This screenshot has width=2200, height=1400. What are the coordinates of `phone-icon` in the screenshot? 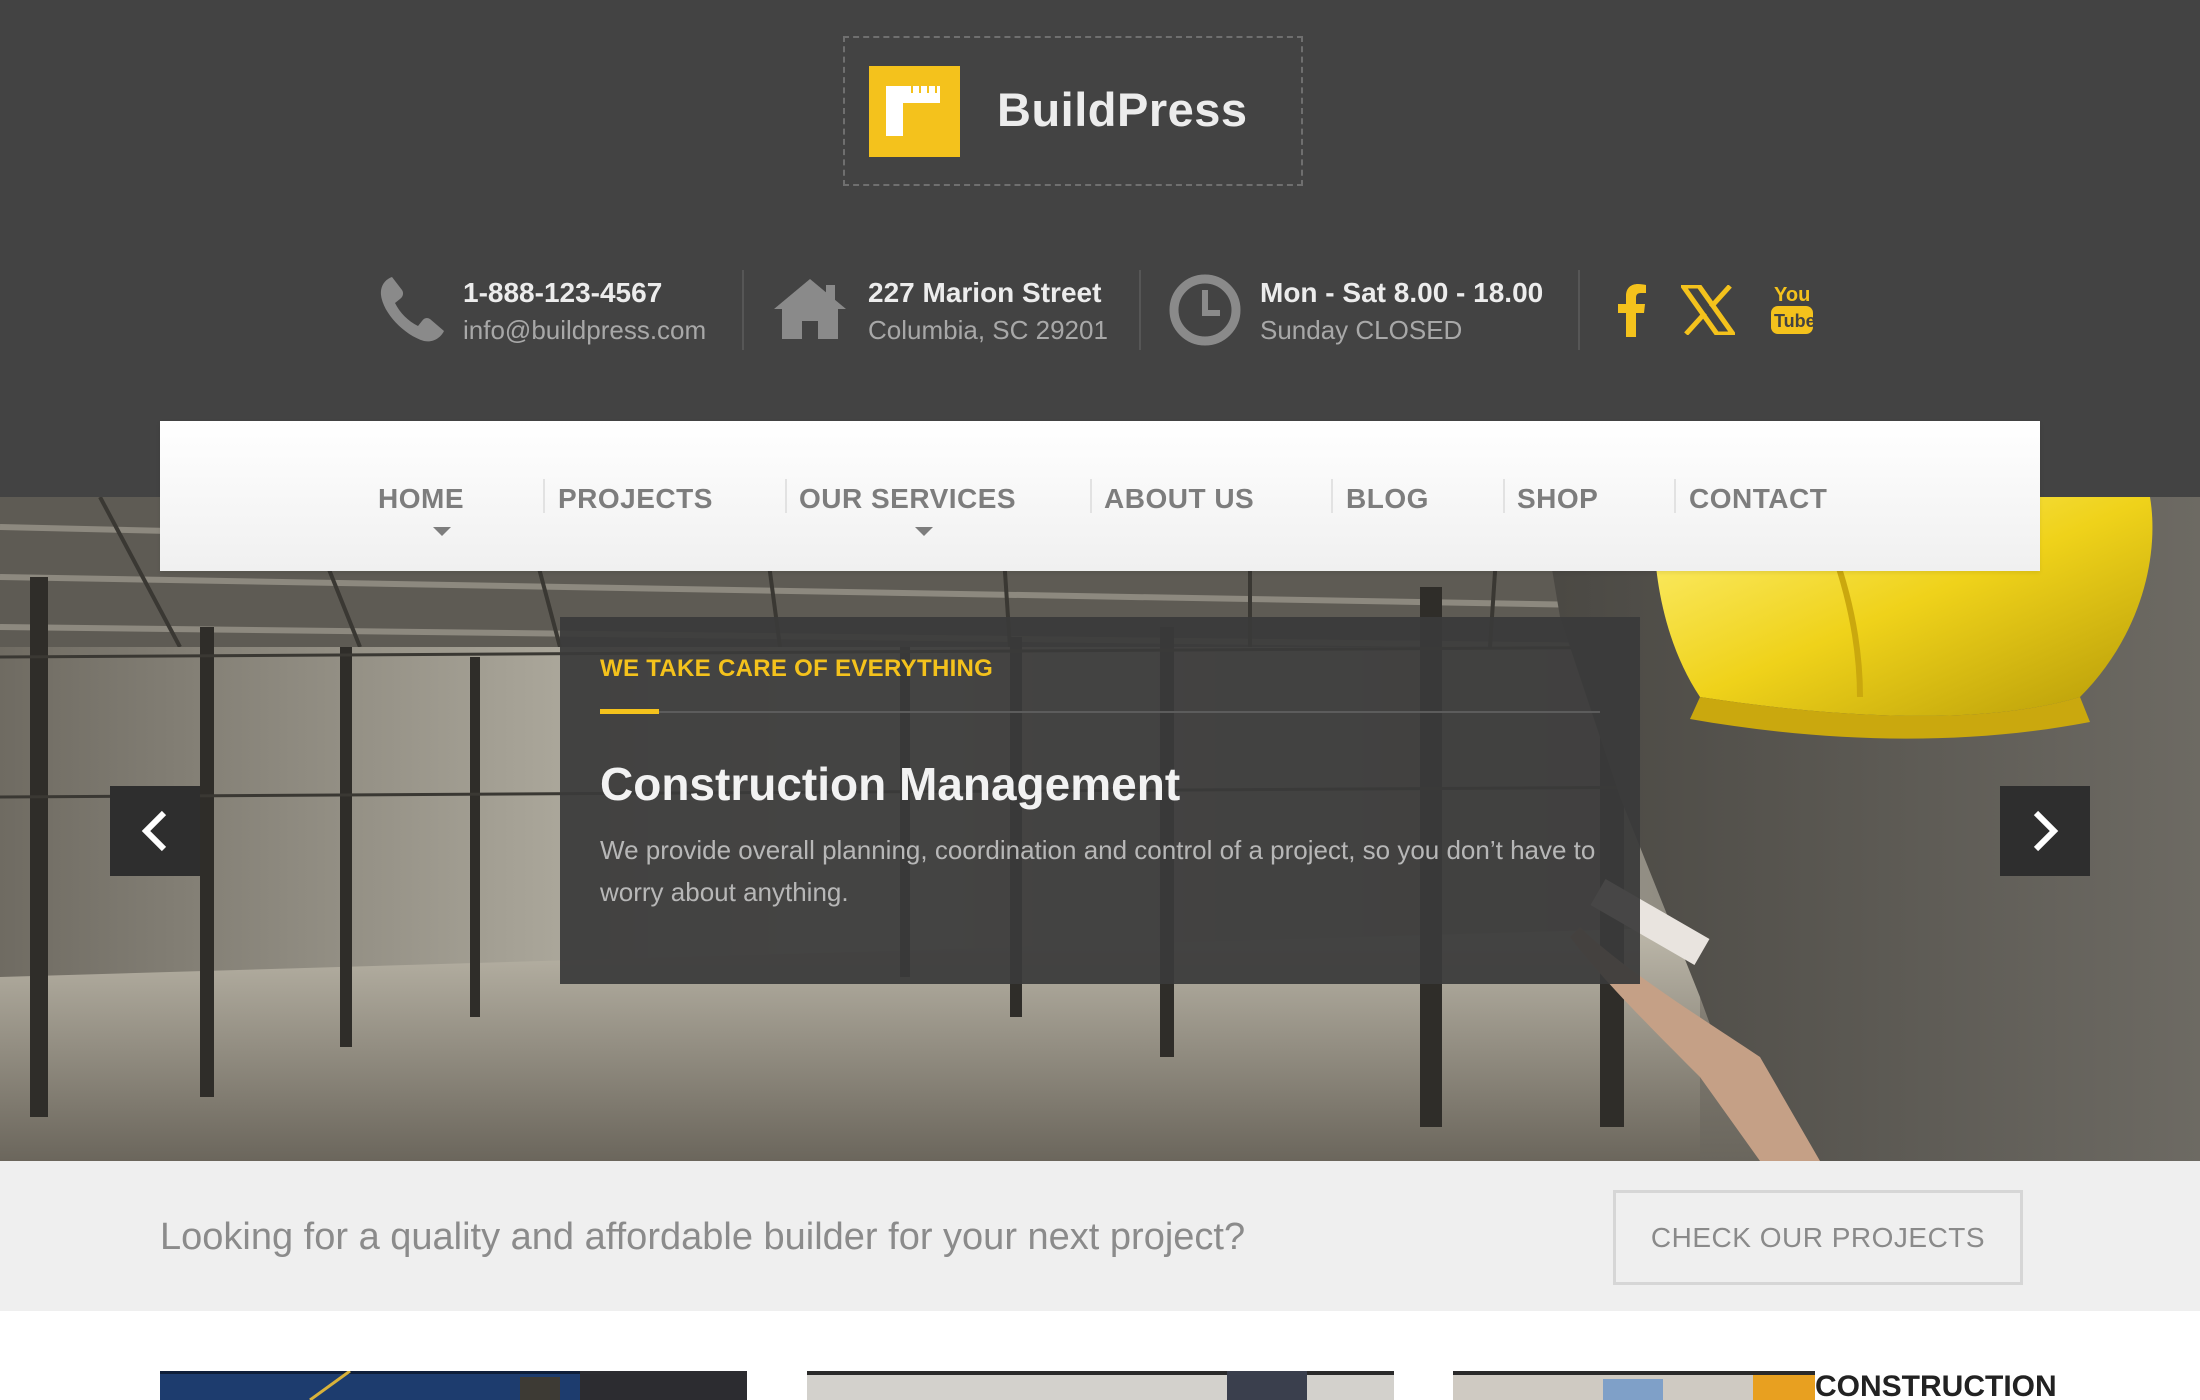 It's located at (412, 309).